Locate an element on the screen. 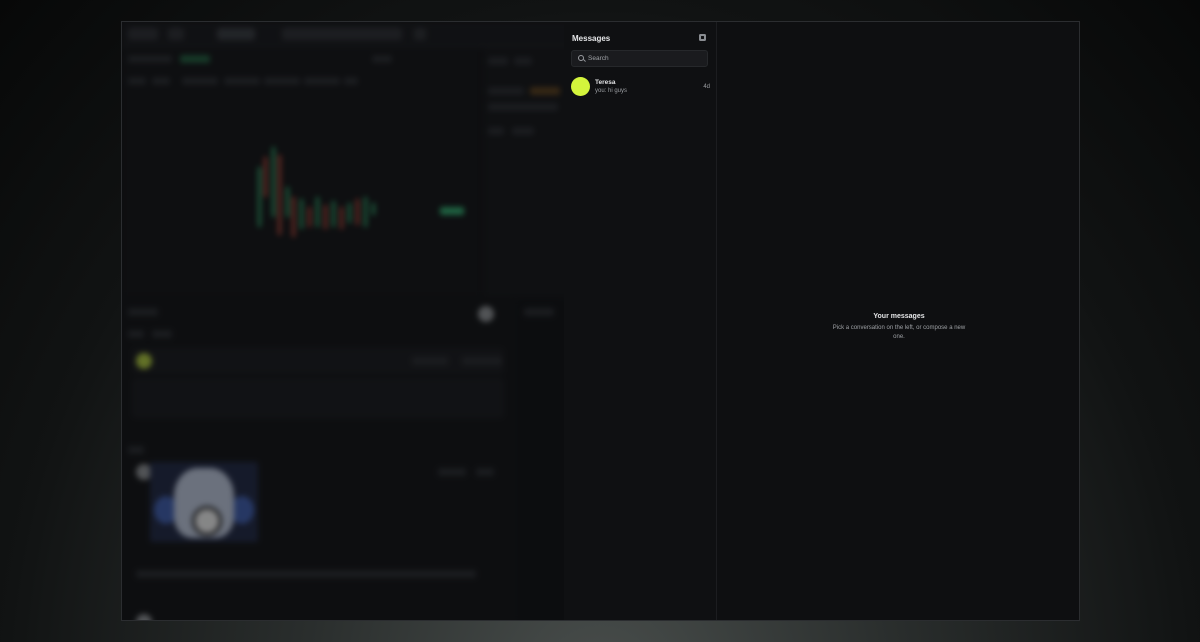 The image size is (1200, 642). background-chart-panel is located at coordinates (302, 179).